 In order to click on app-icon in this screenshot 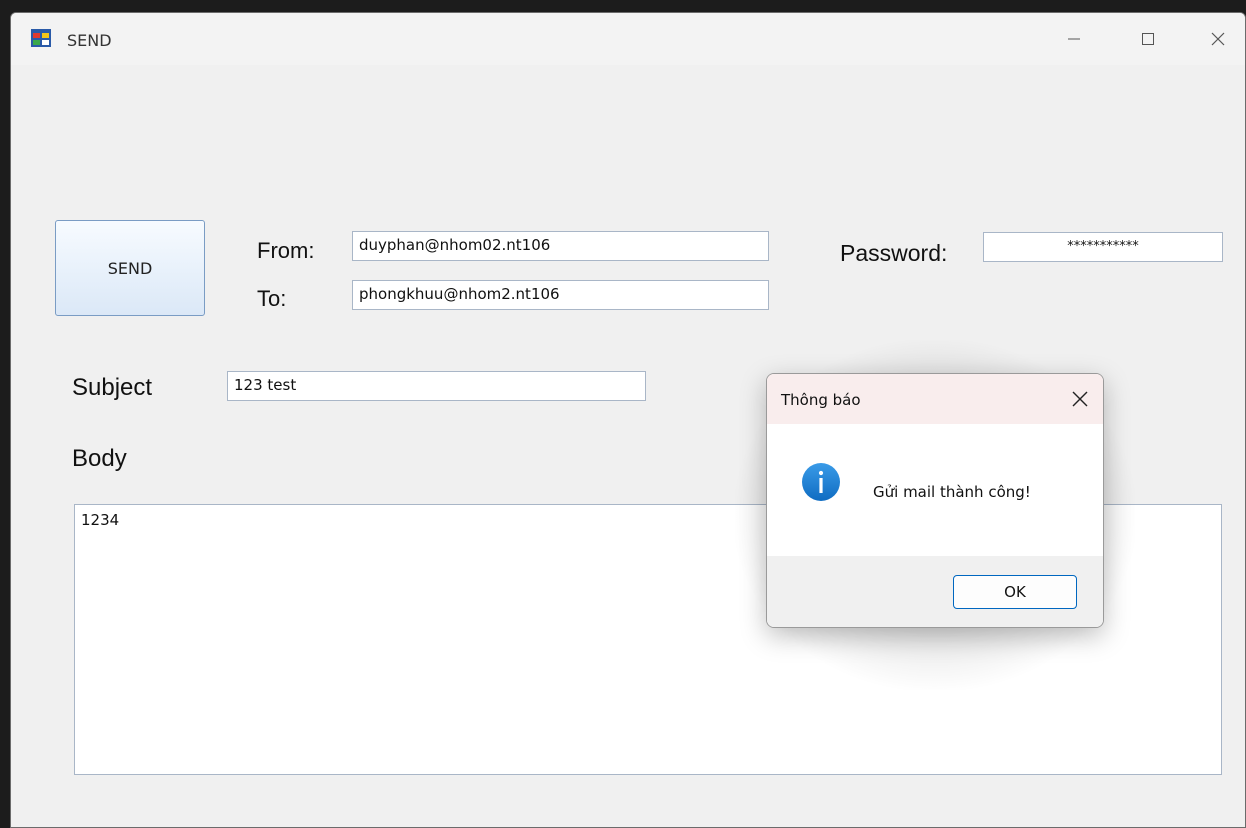, I will do `click(41, 38)`.